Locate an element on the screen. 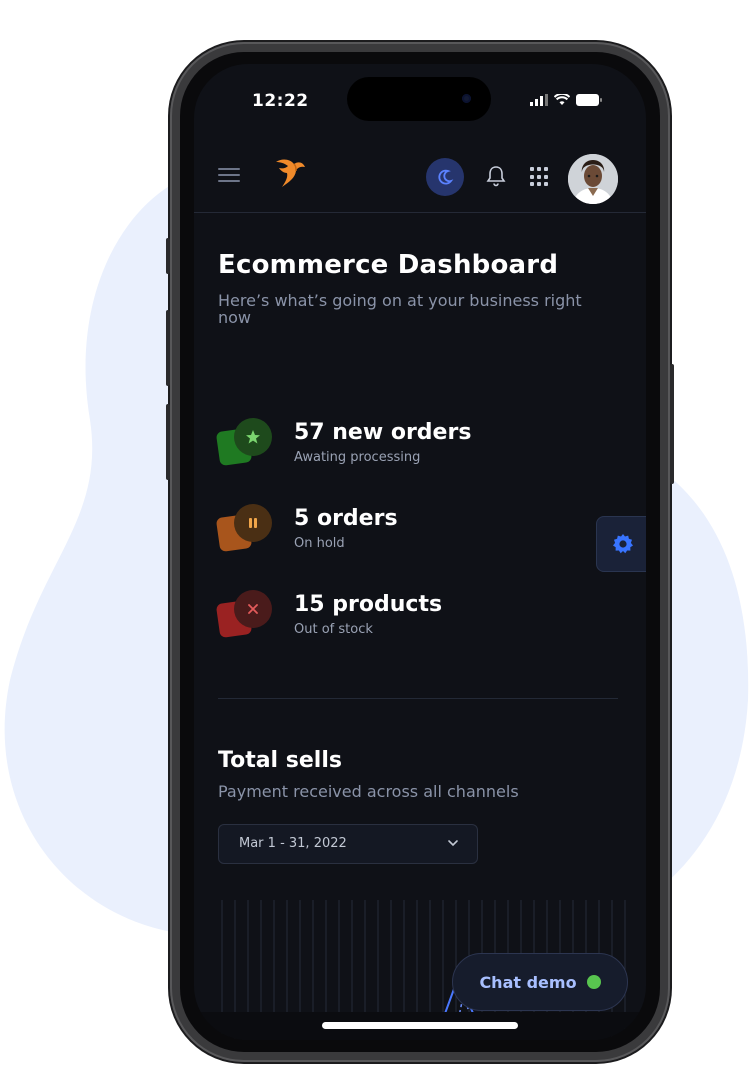 Image resolution: width=752 pixels, height=1083 pixels. section-subtitle: Payment received across all channels is located at coordinates (368, 791).